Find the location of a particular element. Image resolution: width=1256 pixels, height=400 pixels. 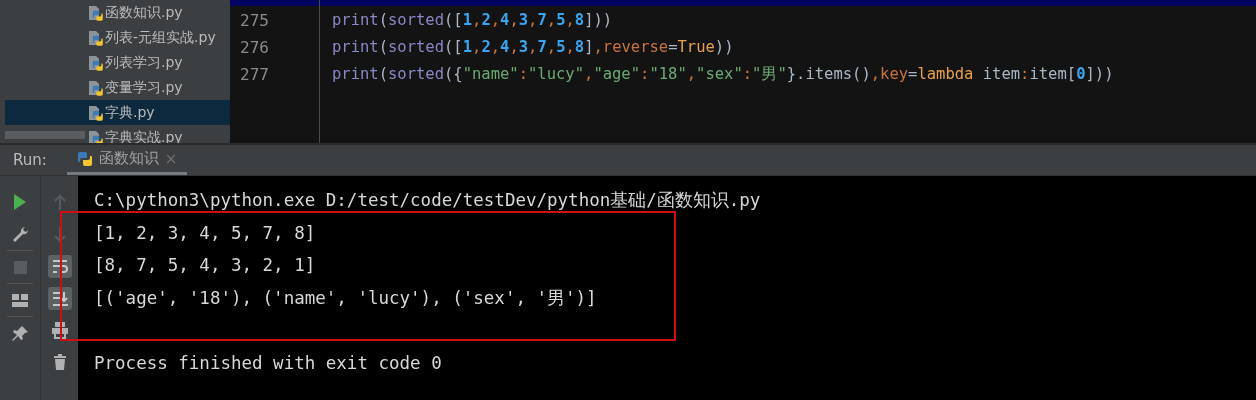

layout-icon is located at coordinates (20, 300).